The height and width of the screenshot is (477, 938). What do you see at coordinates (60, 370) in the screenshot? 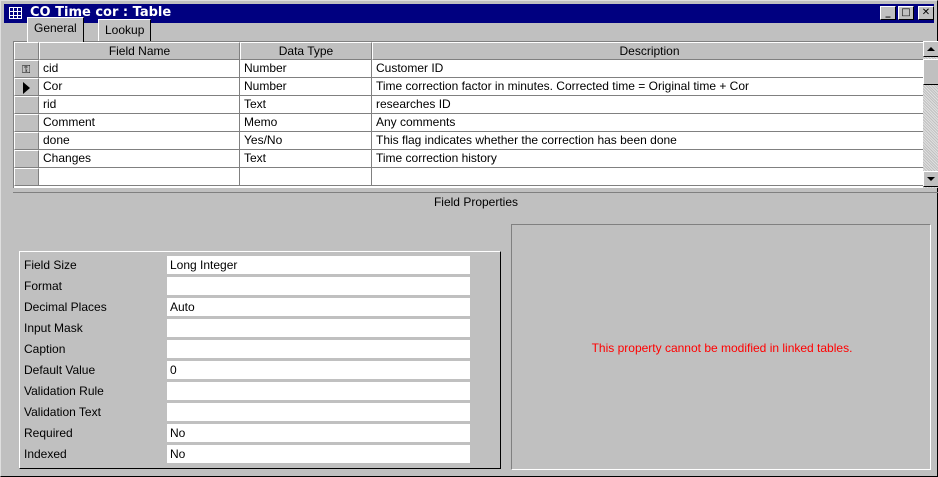
I see `property-label: Default Value` at bounding box center [60, 370].